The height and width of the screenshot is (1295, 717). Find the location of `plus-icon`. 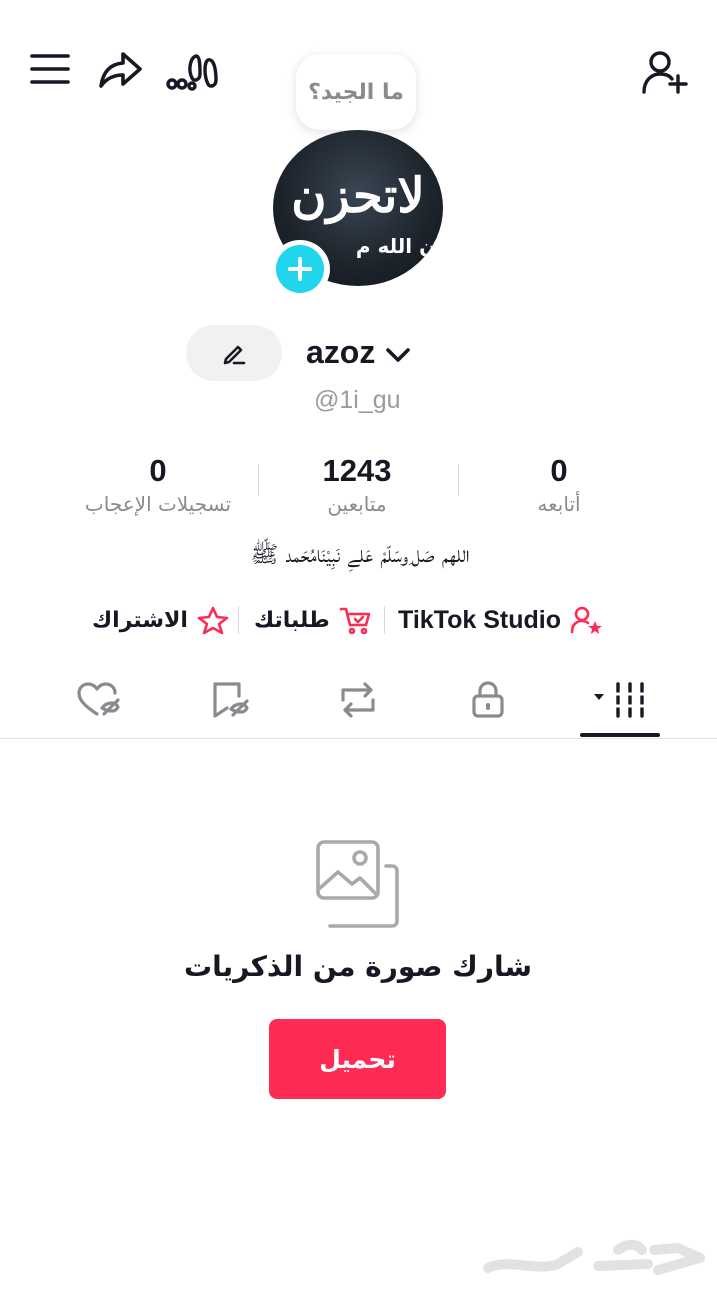

plus-icon is located at coordinates (300, 269).